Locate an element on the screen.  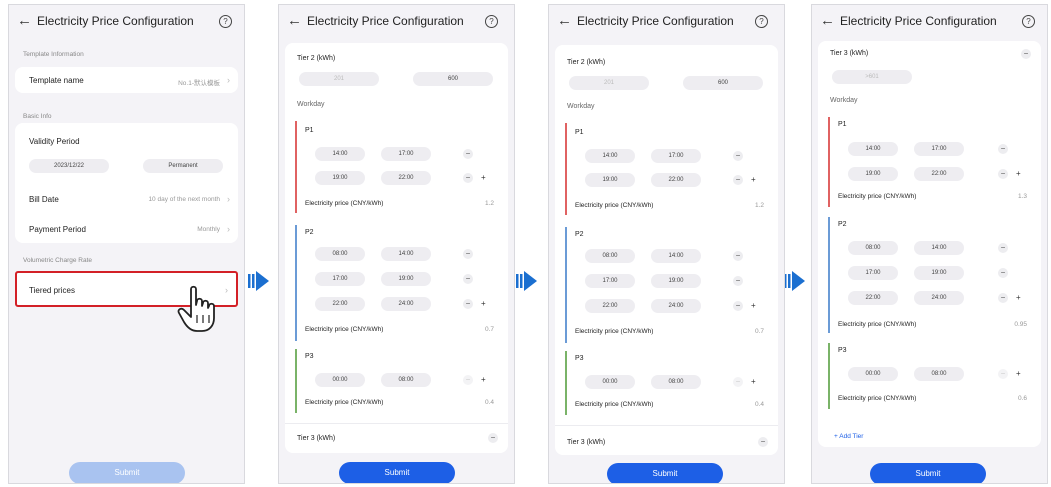
validity-end-field: Permanent is located at coordinates (183, 166).